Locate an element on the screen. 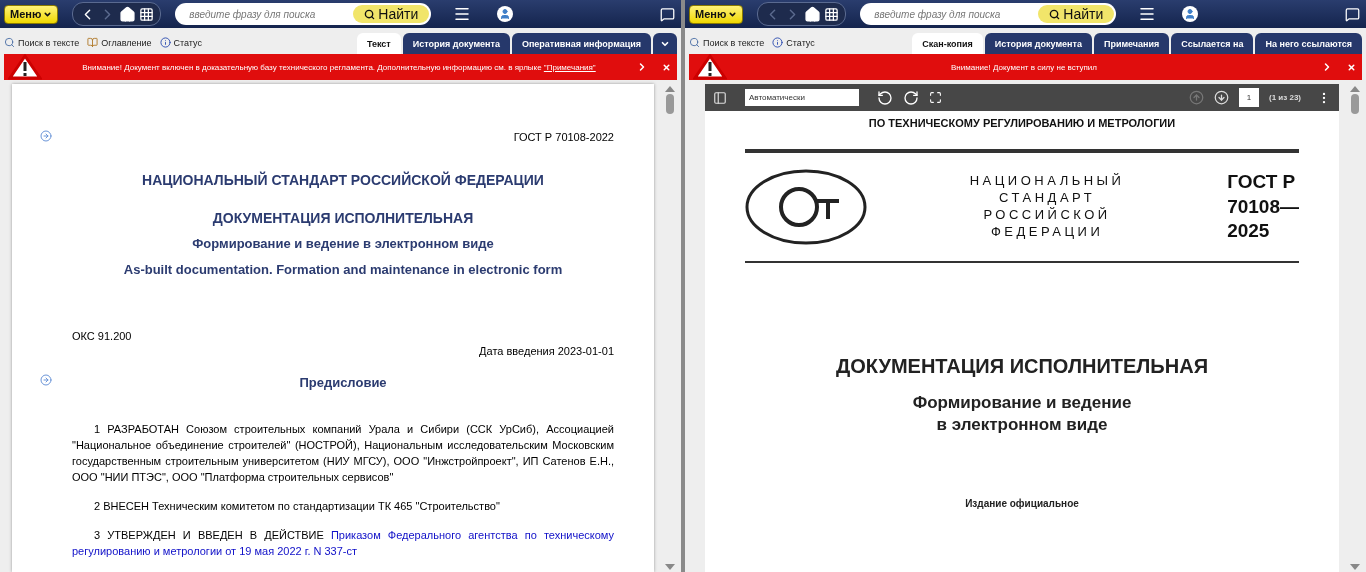  page-count: (1 из 23) is located at coordinates (1285, 97).